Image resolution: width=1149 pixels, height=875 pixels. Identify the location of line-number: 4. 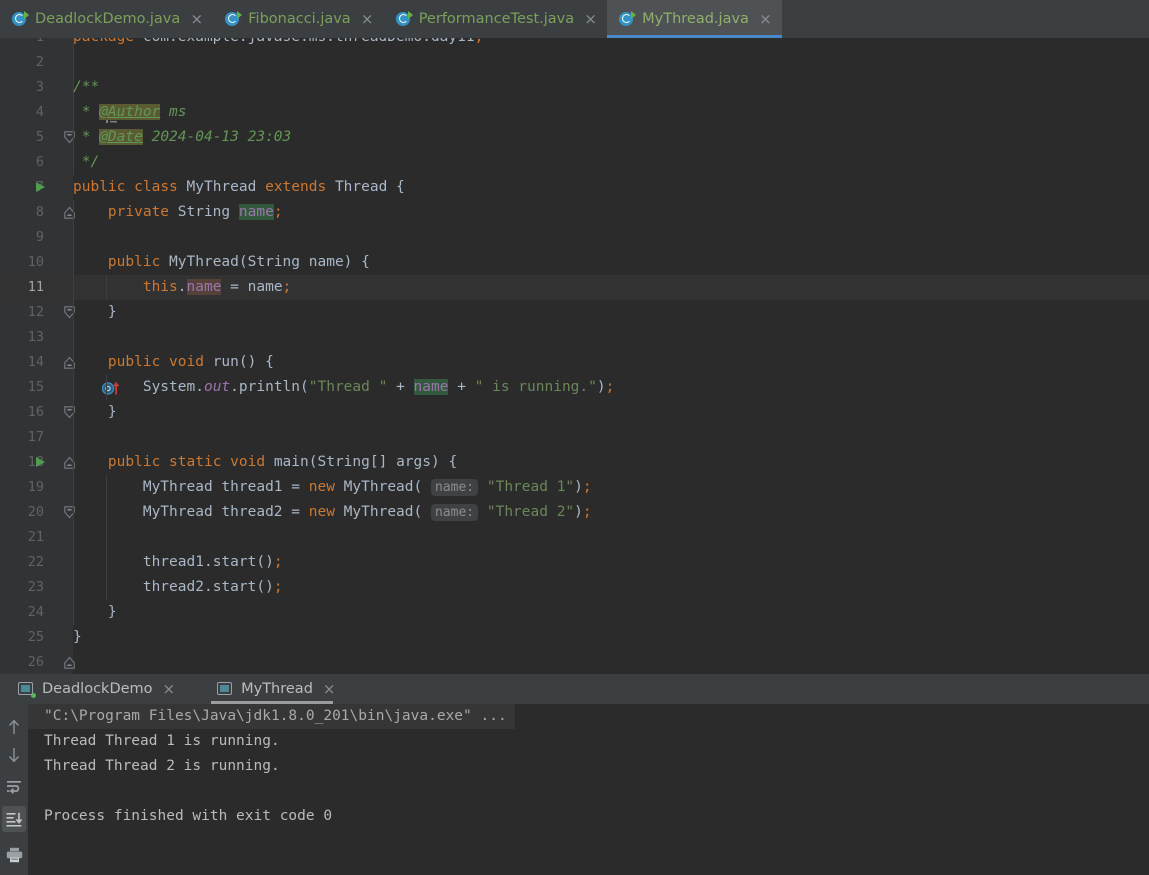
(39, 112).